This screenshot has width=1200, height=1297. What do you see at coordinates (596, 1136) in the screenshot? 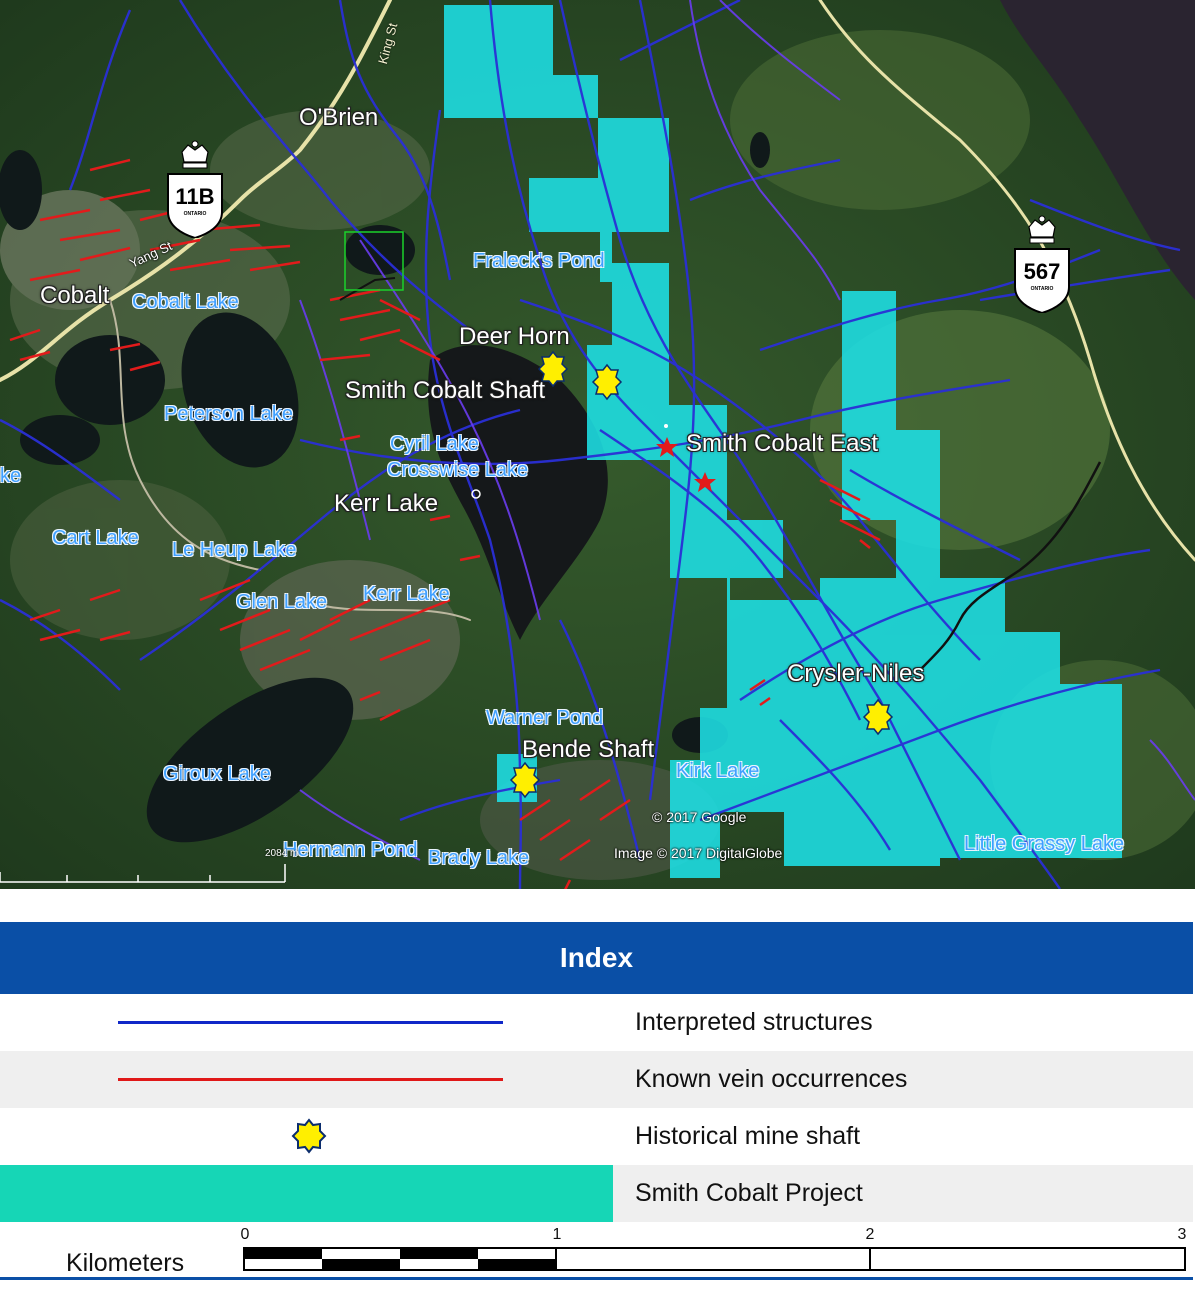
I see `legend-row-shaft: Historical mine shaft` at bounding box center [596, 1136].